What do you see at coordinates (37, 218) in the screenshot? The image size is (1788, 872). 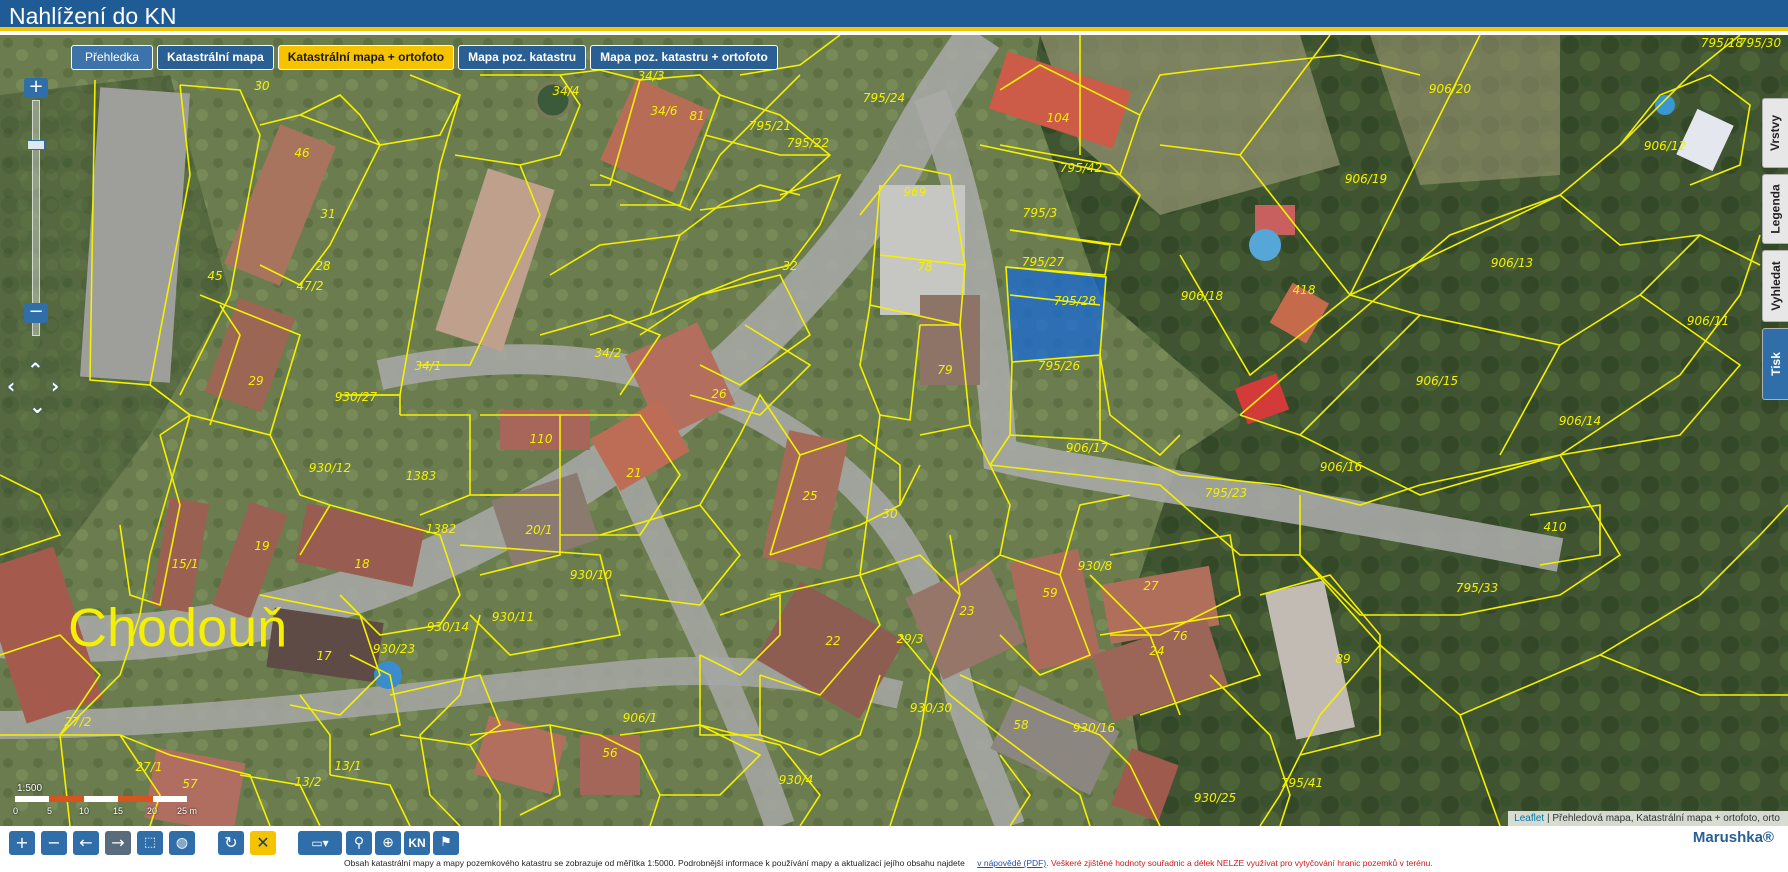 I see `zoom-slider: + −` at bounding box center [37, 218].